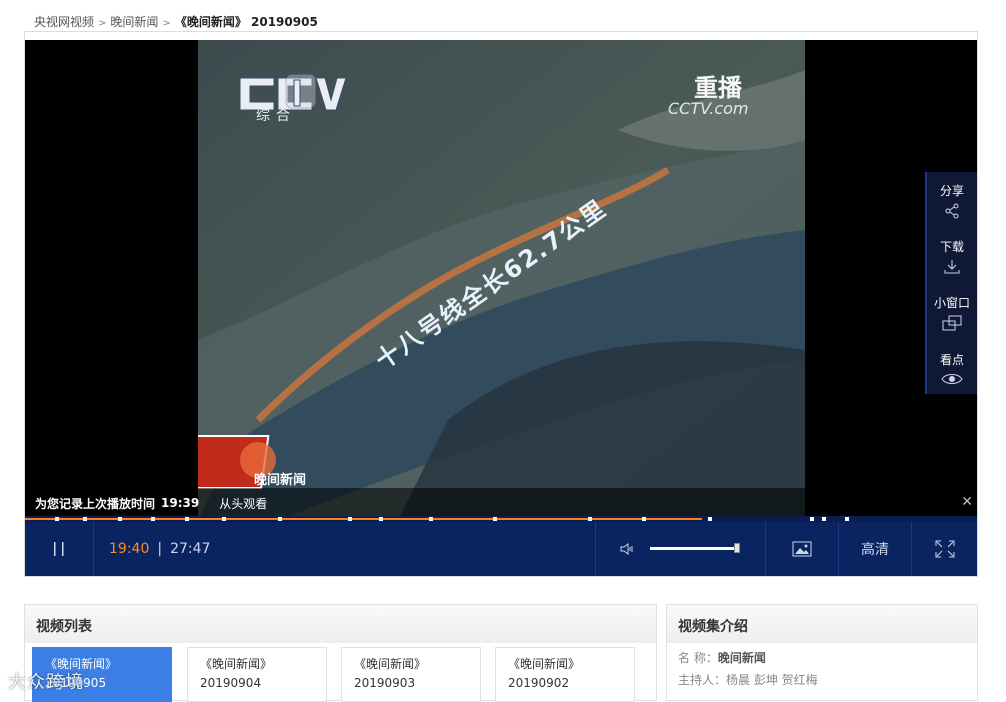 Image resolution: width=1006 pixels, height=702 pixels. Describe the element at coordinates (565, 674) in the screenshot. I see `episode-item-20190902: 《晚间新闻》 20190902` at that location.